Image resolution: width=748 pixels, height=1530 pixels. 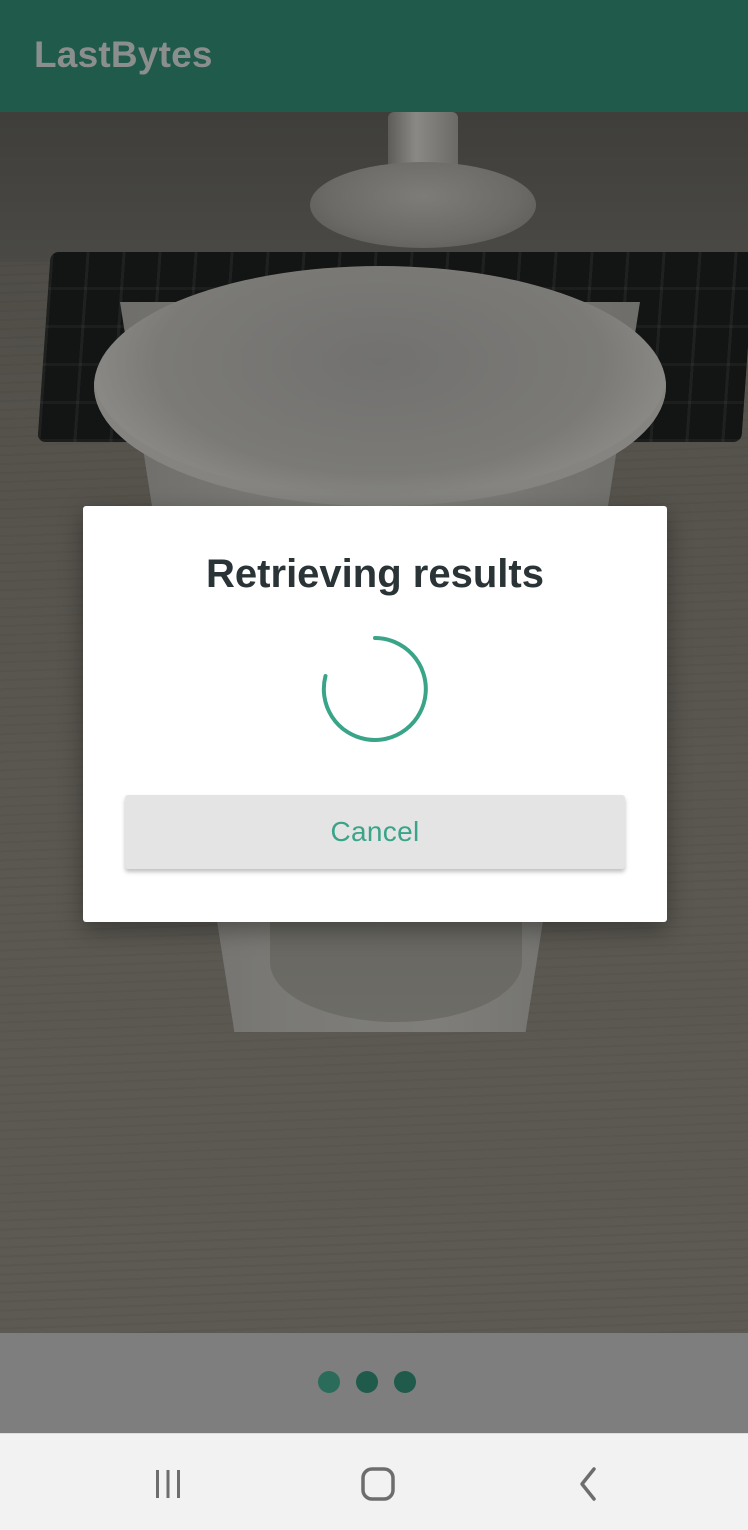 I want to click on lamp-base, so click(x=423, y=205).